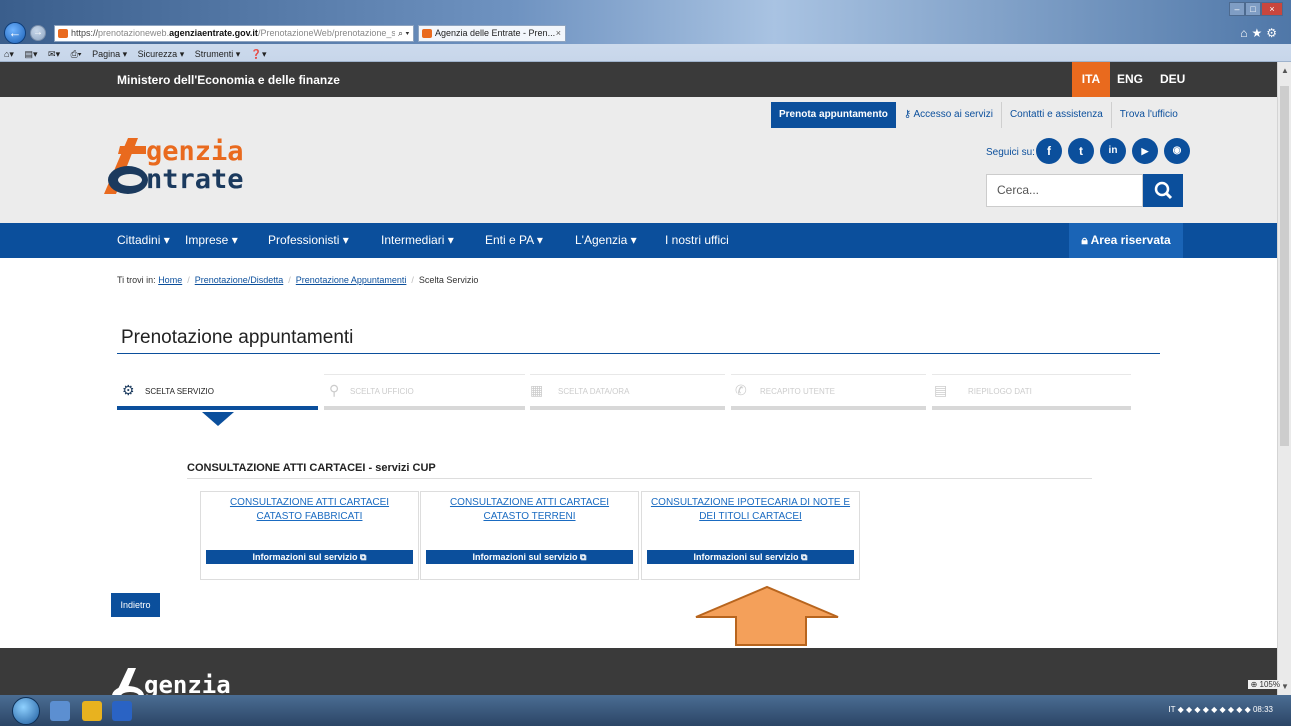  What do you see at coordinates (413, 240) in the screenshot?
I see `nav-label: Intermediari` at bounding box center [413, 240].